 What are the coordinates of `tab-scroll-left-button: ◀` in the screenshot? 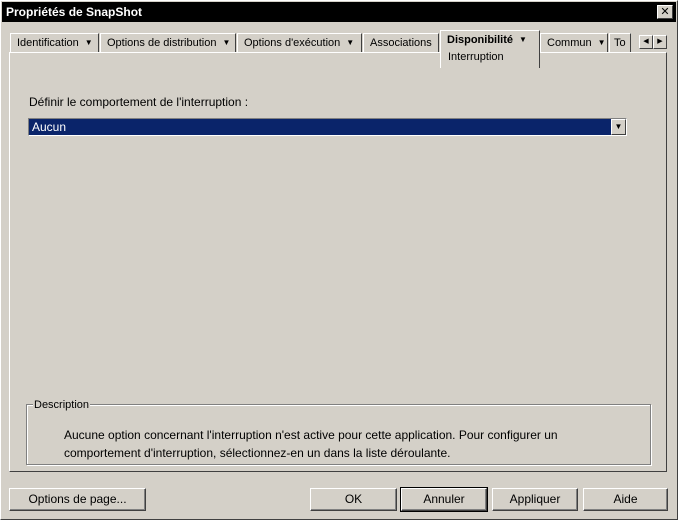 It's located at (646, 42).